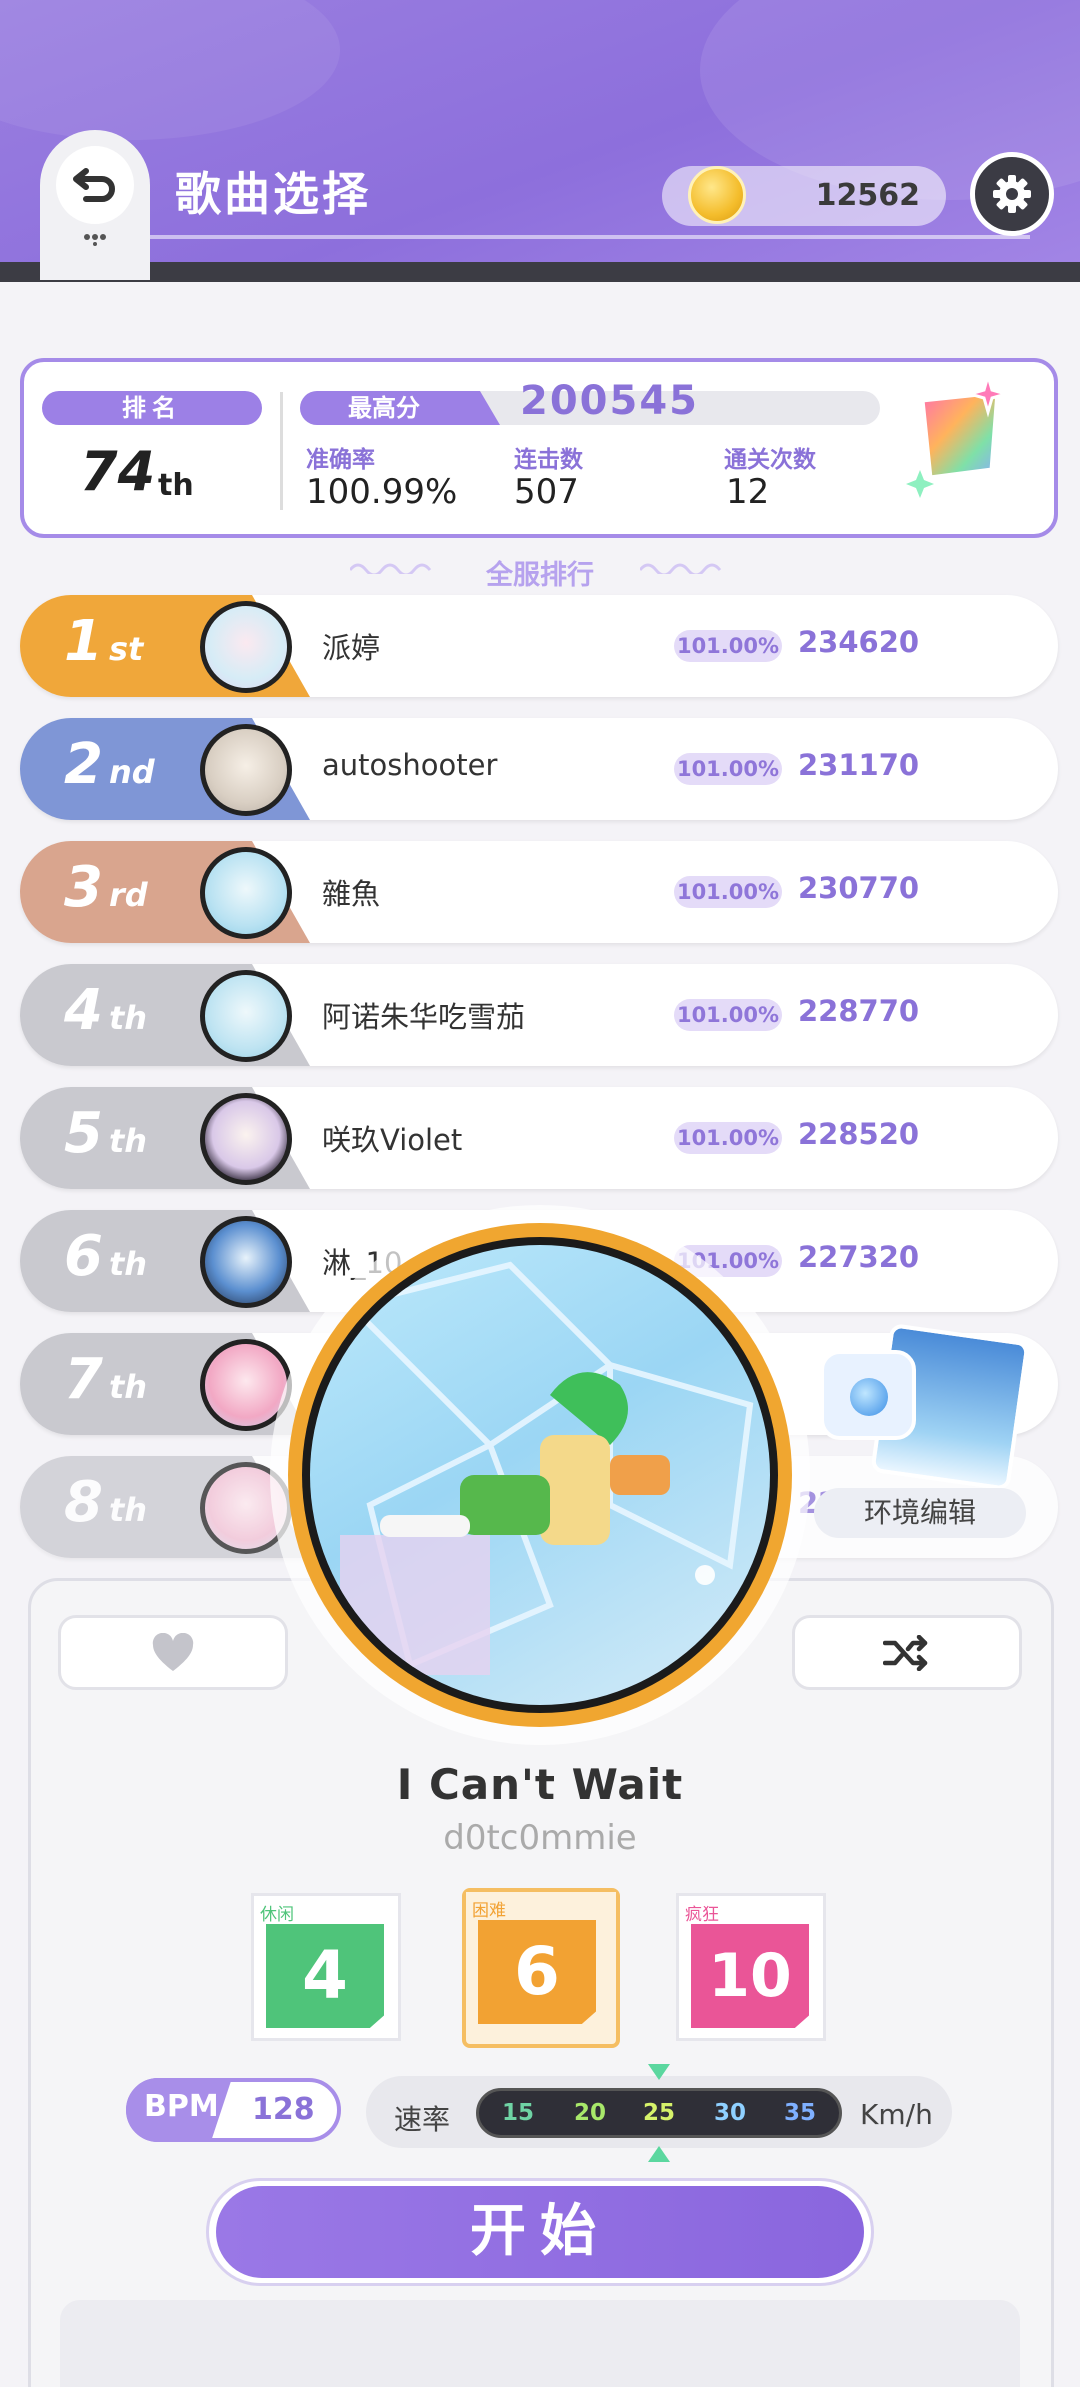  I want to click on accuracy-value: 100.99%, so click(382, 492).